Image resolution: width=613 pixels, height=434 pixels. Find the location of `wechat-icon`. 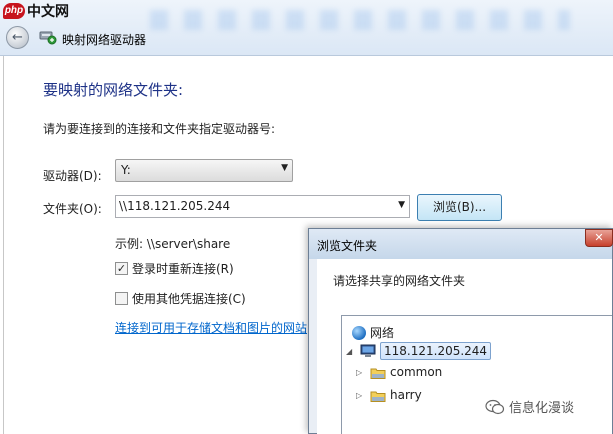

wechat-icon is located at coordinates (495, 406).